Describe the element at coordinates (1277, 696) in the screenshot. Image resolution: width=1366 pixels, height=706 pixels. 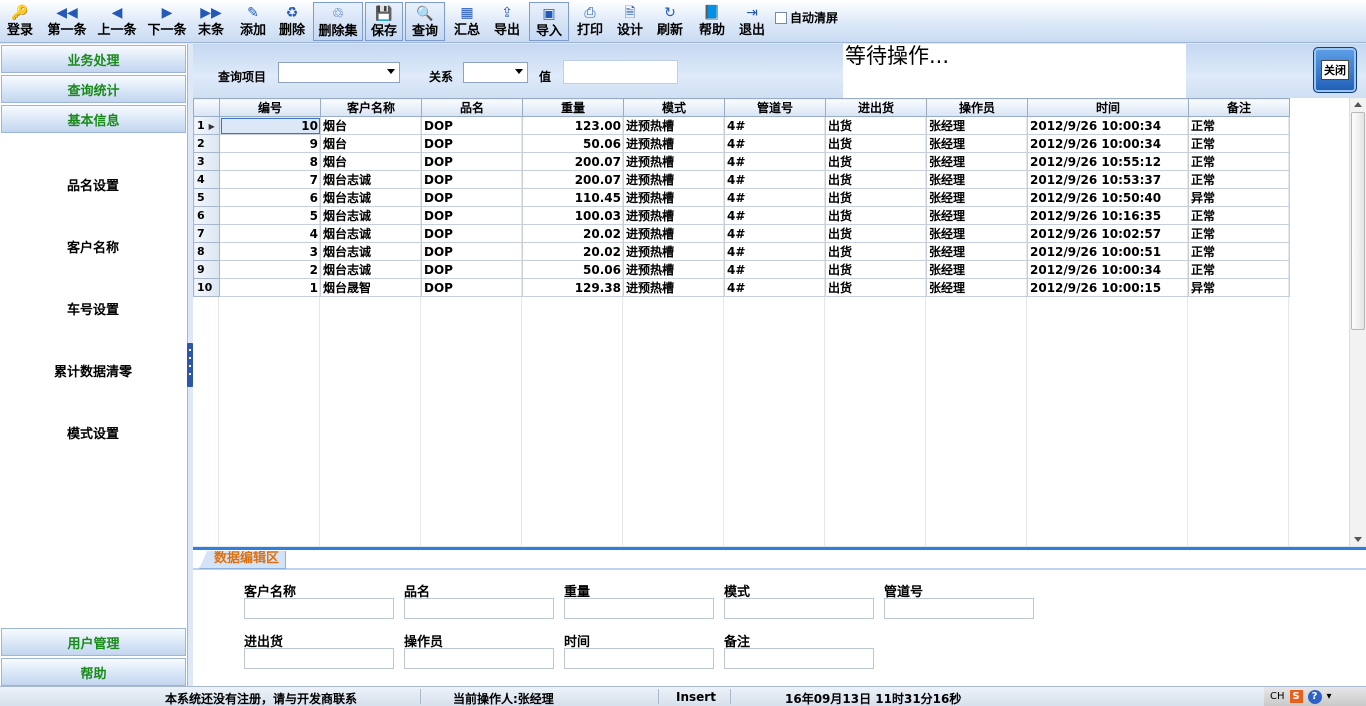
I see `language-indicator: CH` at that location.